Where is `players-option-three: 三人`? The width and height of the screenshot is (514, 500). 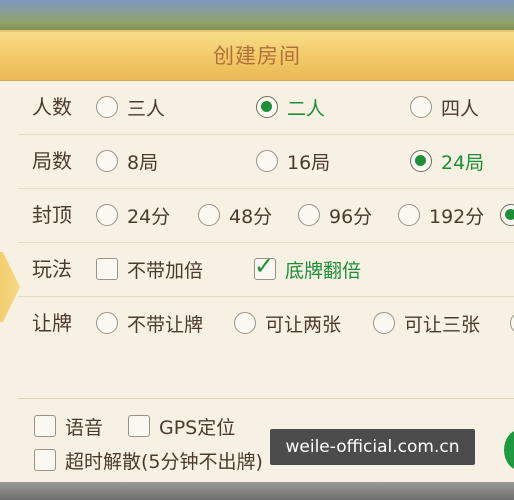
players-option-three: 三人 is located at coordinates (130, 107).